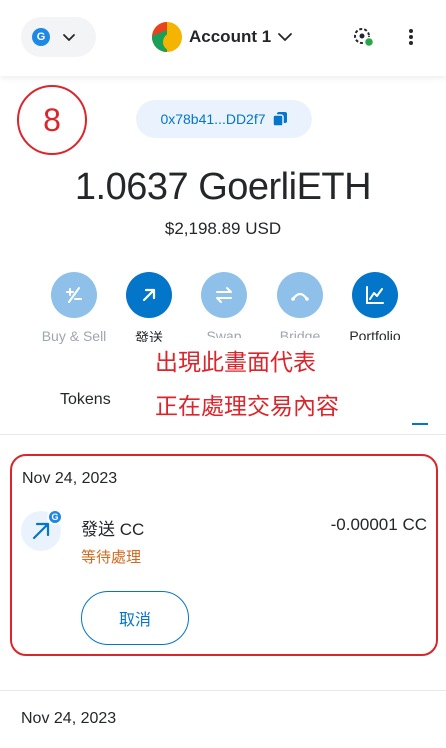  Describe the element at coordinates (363, 37) in the screenshot. I see `connected-sites-icon` at that location.